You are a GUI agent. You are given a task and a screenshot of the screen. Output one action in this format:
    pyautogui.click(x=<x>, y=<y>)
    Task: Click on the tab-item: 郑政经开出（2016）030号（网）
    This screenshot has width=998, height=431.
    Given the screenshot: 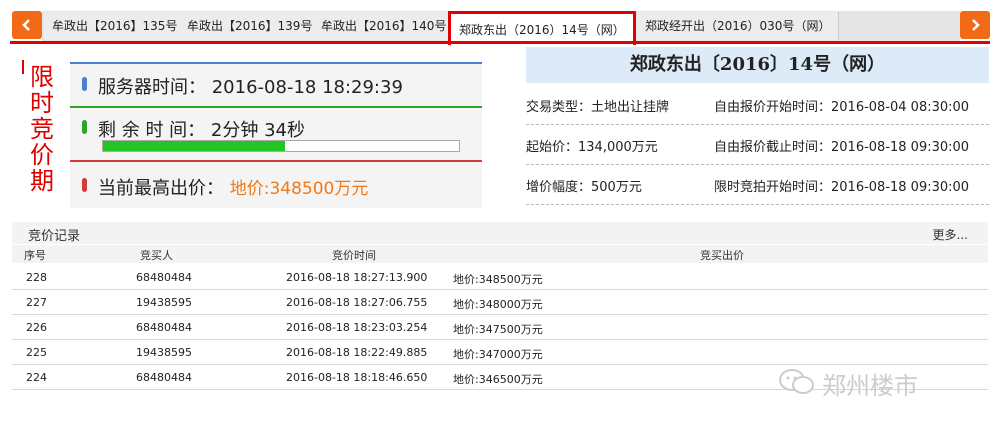 What is the action you would take?
    pyautogui.click(x=738, y=26)
    